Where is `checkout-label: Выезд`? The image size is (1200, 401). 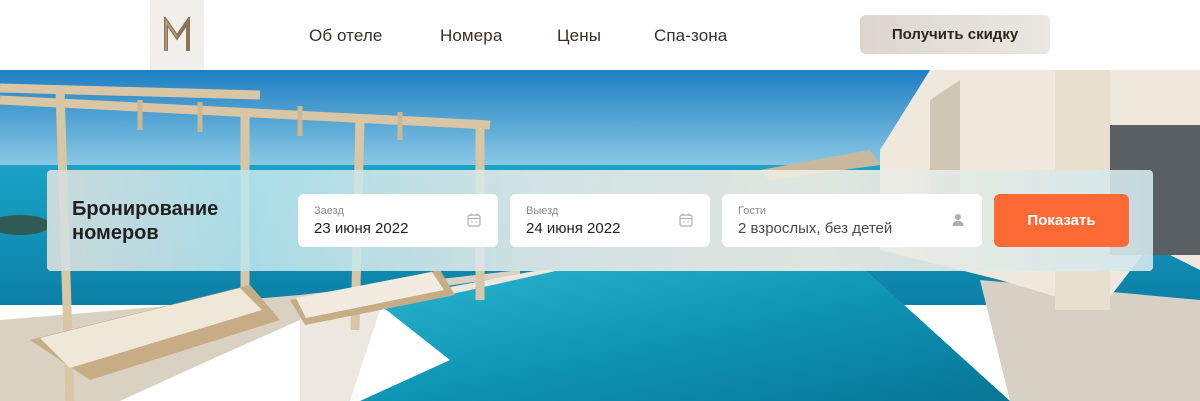 checkout-label: Выезд is located at coordinates (542, 211).